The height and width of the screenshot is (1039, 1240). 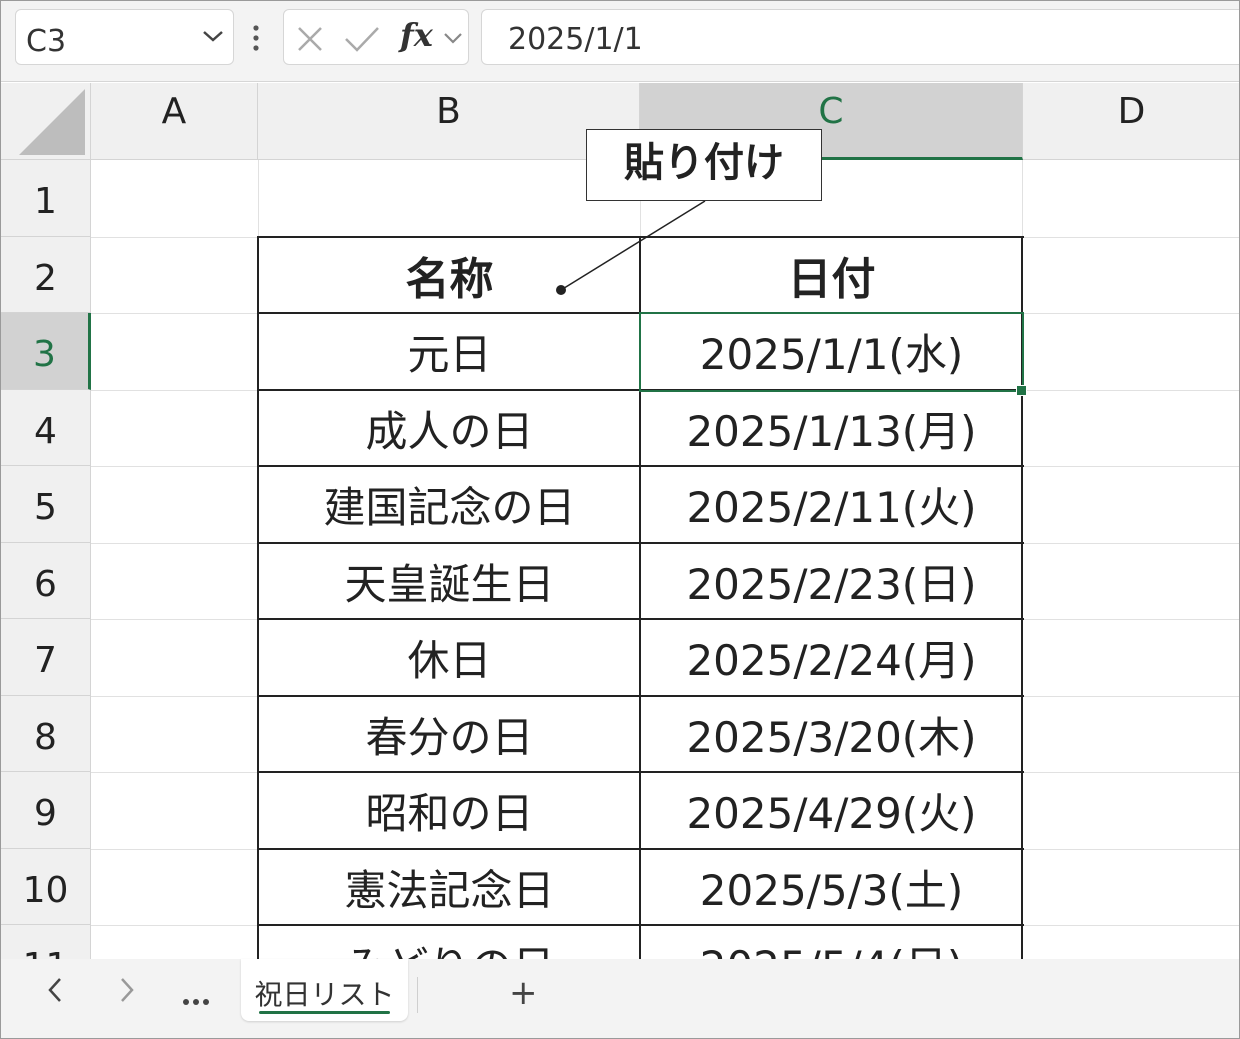 I want to click on row-header-1: 1, so click(x=46, y=198).